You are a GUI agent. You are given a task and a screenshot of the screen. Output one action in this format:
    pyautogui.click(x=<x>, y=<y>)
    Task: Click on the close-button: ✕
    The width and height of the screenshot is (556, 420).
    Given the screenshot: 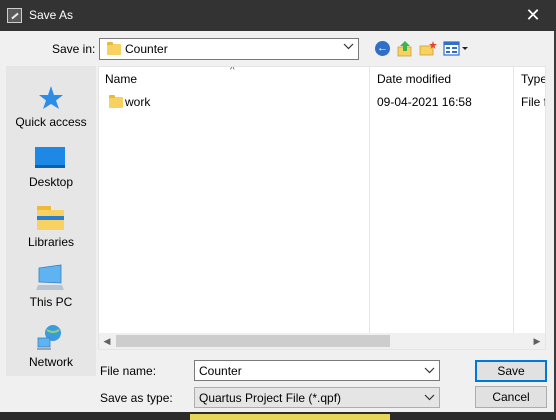 What is the action you would take?
    pyautogui.click(x=533, y=15)
    